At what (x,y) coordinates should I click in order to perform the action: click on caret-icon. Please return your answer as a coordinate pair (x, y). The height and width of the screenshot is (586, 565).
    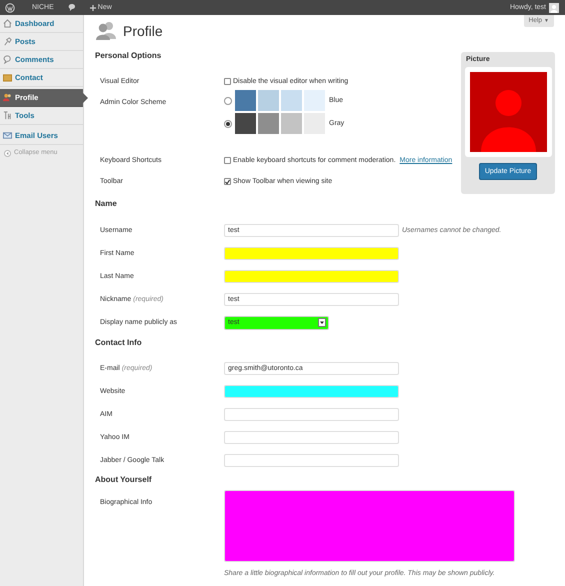
    Looking at the image, I should click on (322, 323).